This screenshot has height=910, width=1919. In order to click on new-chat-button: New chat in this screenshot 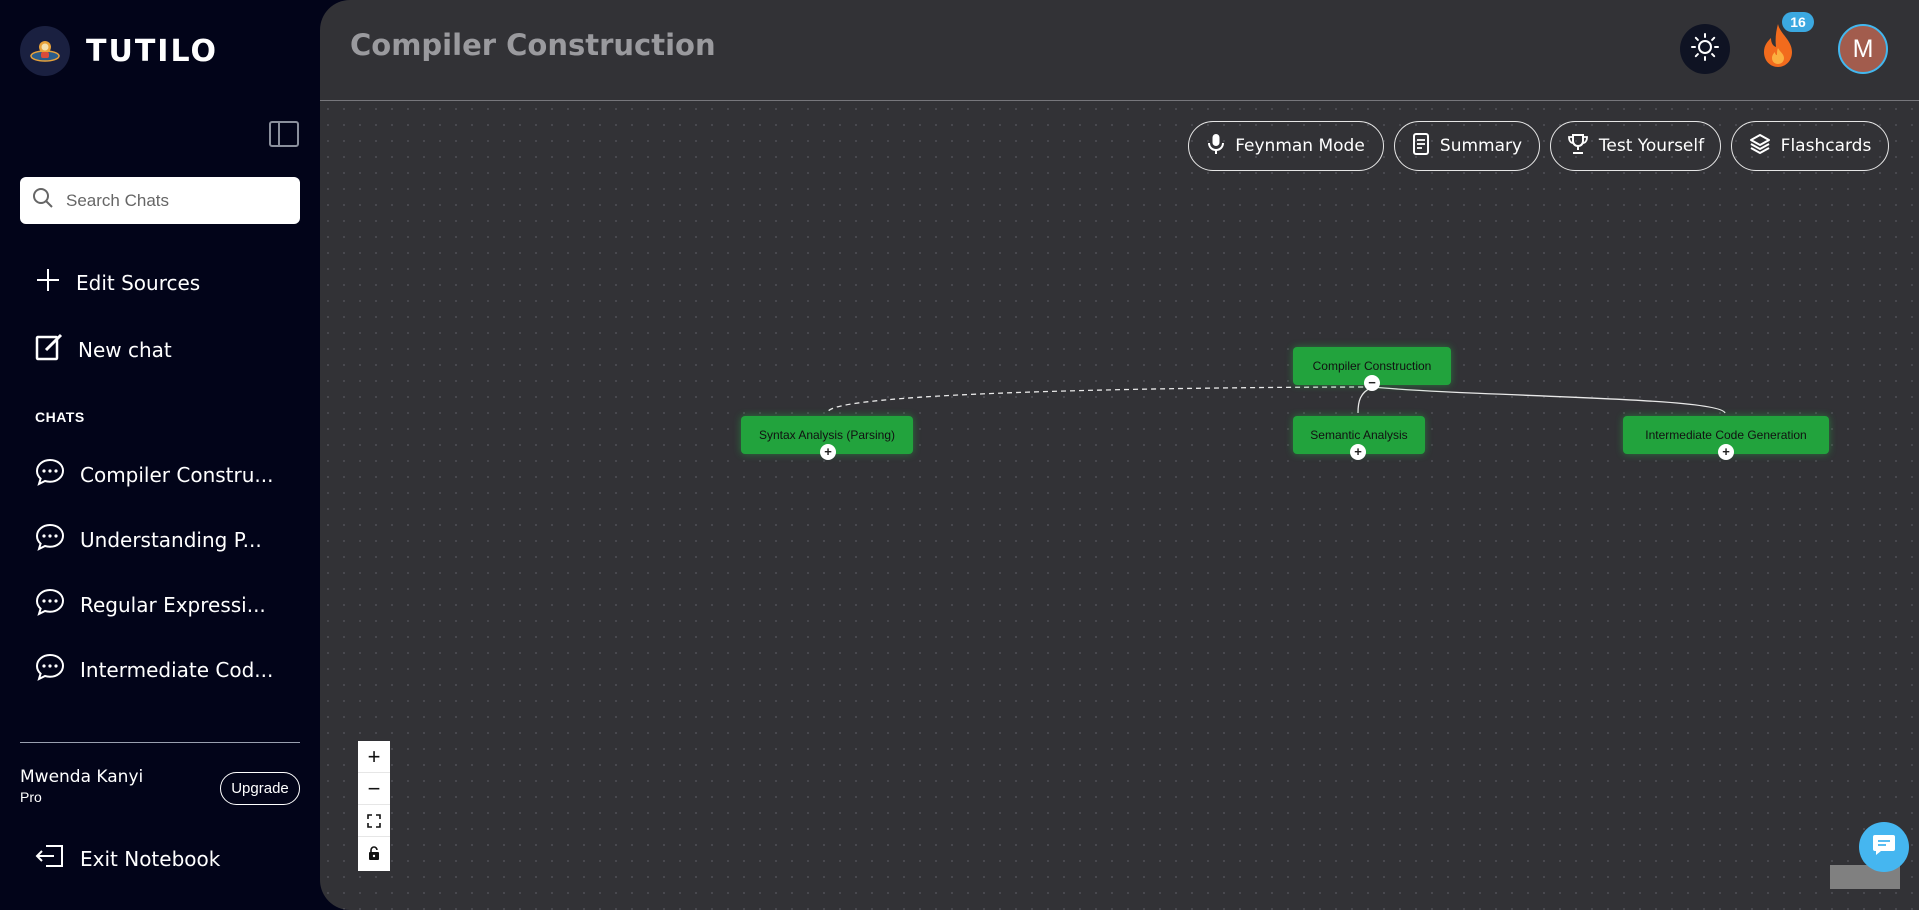, I will do `click(103, 349)`.